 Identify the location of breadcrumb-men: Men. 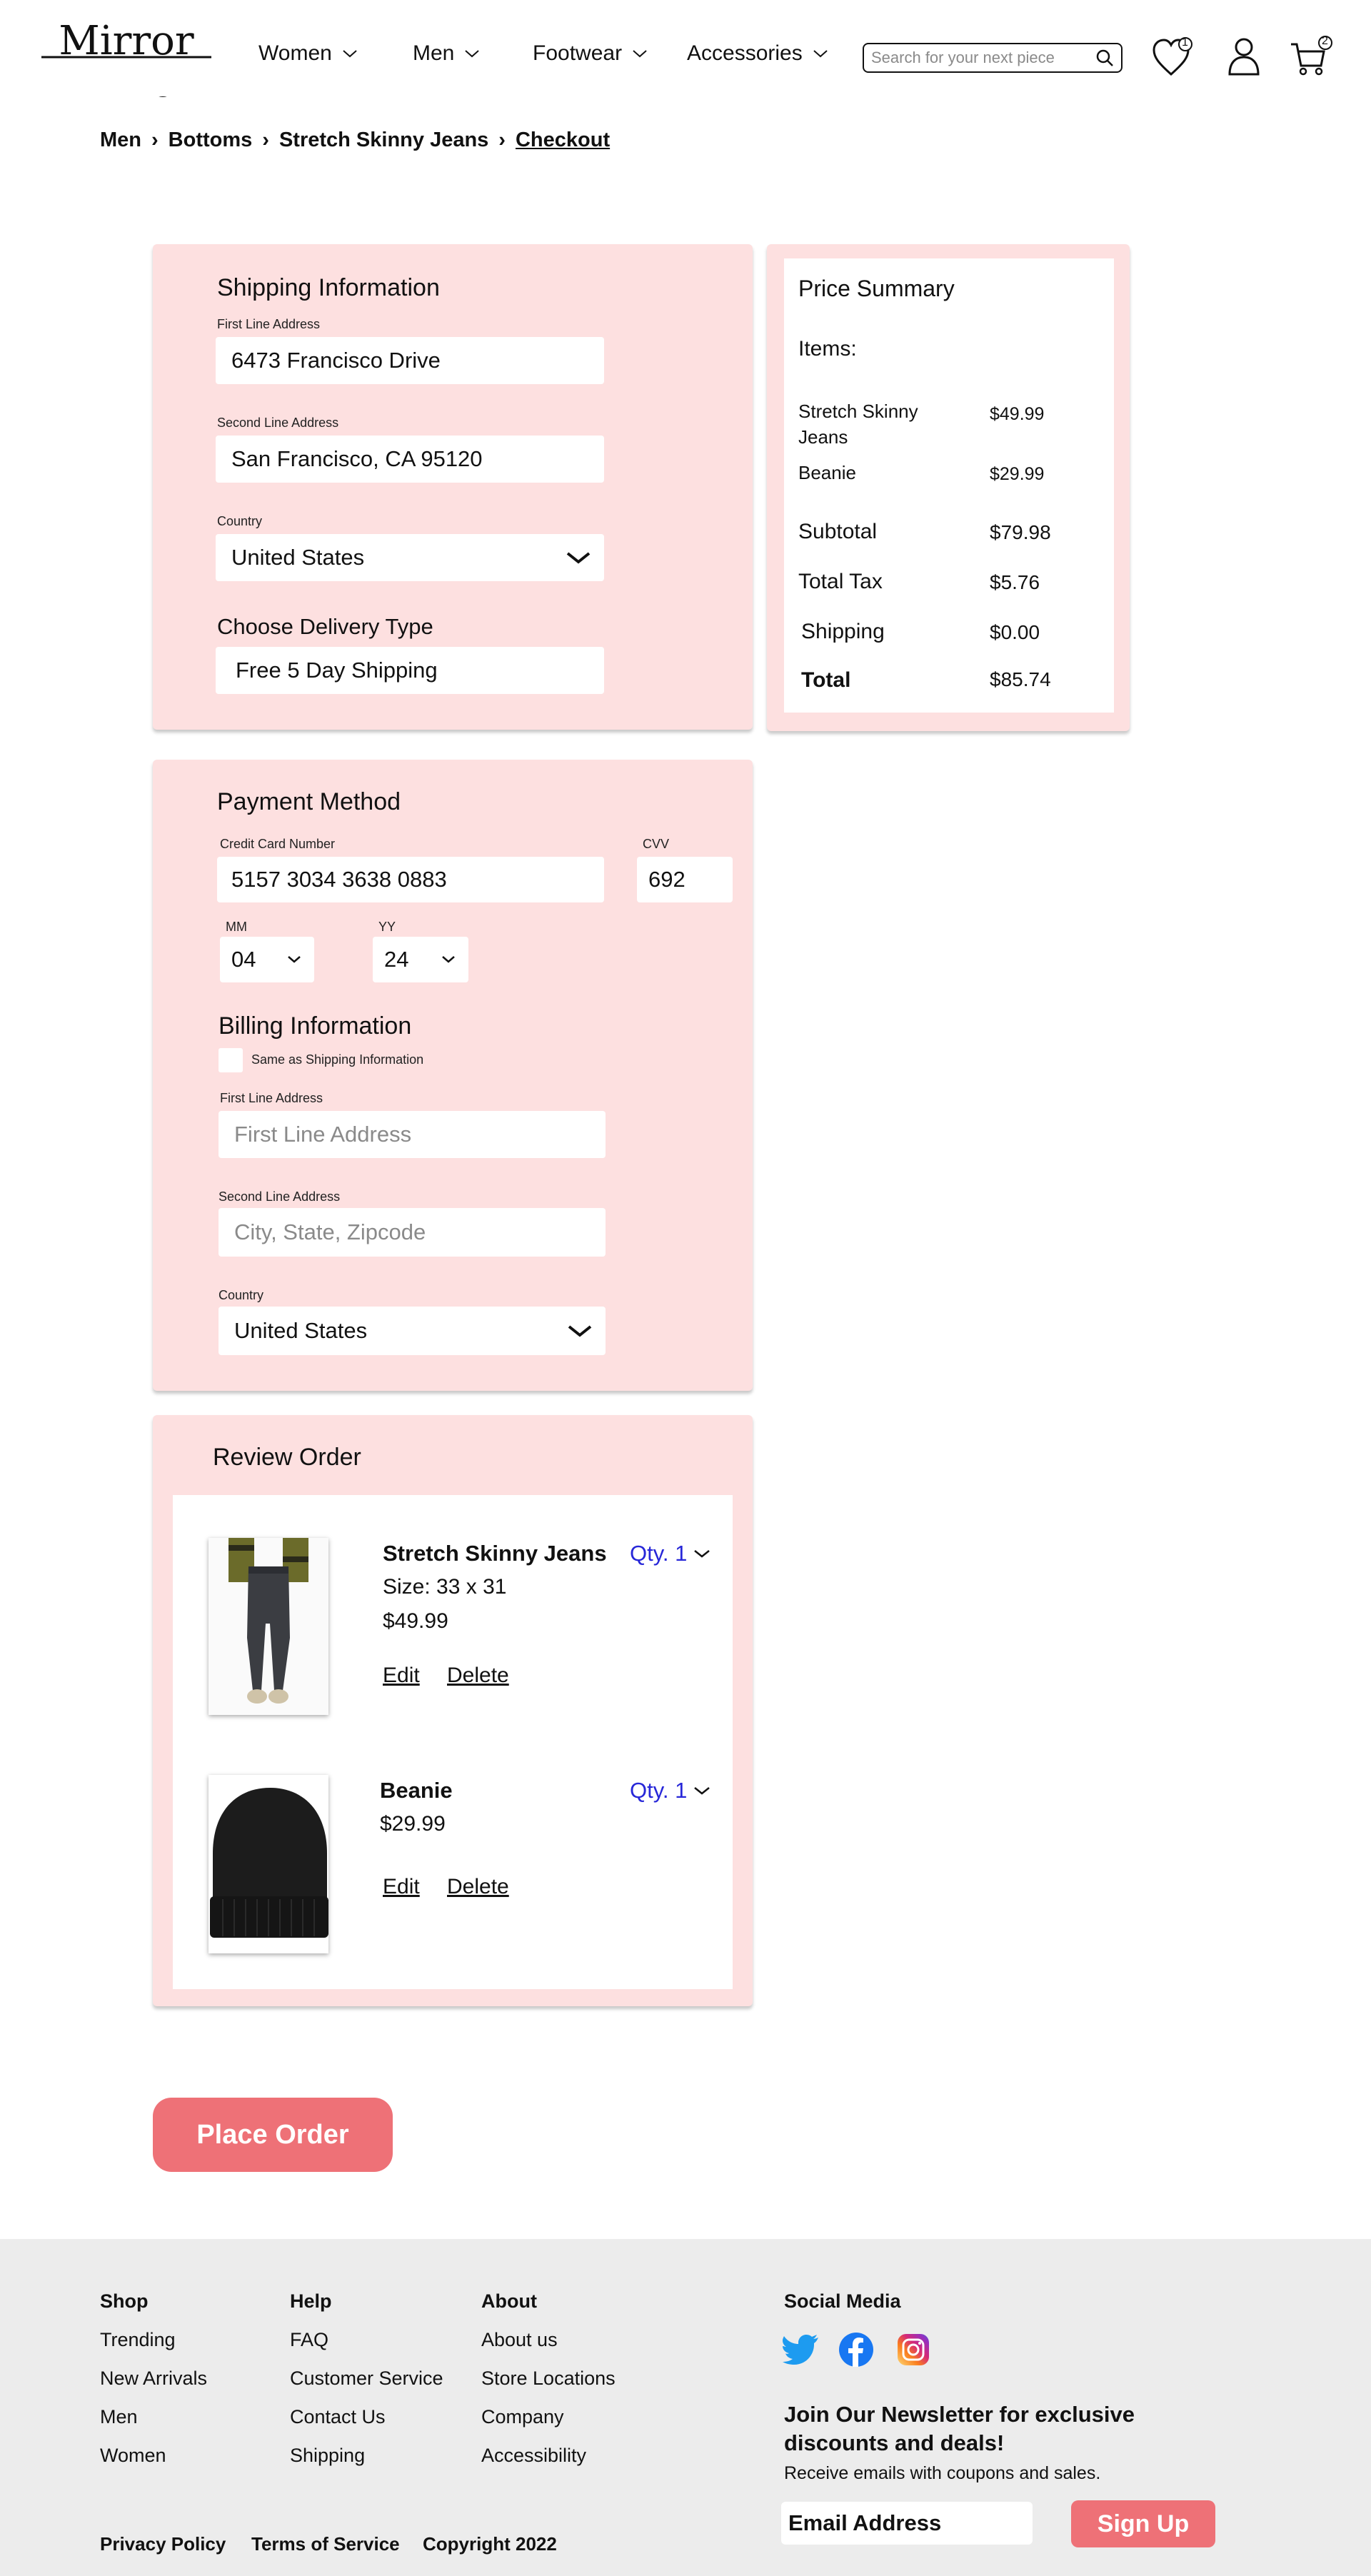
(120, 140).